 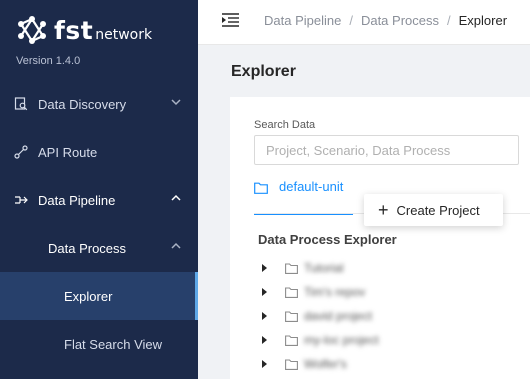 I want to click on sidebar-item-label: Explorer, so click(x=88, y=296).